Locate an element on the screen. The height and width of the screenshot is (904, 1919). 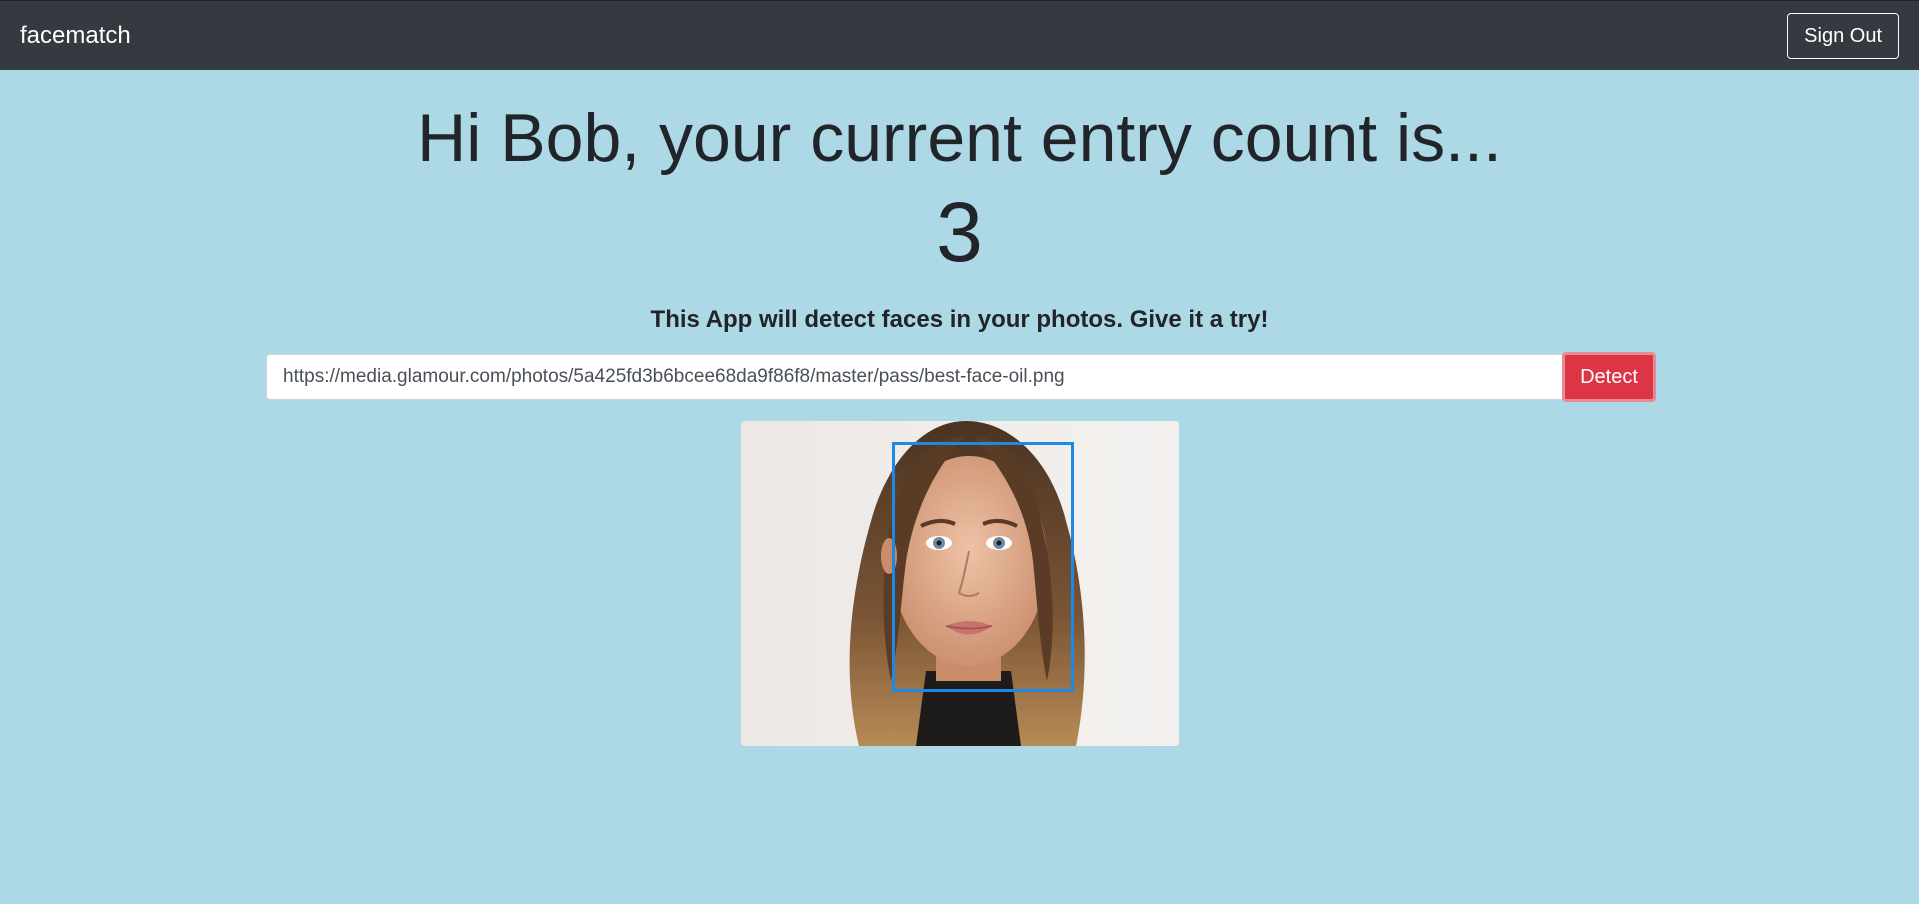
brand-logo: facematch is located at coordinates (75, 36).